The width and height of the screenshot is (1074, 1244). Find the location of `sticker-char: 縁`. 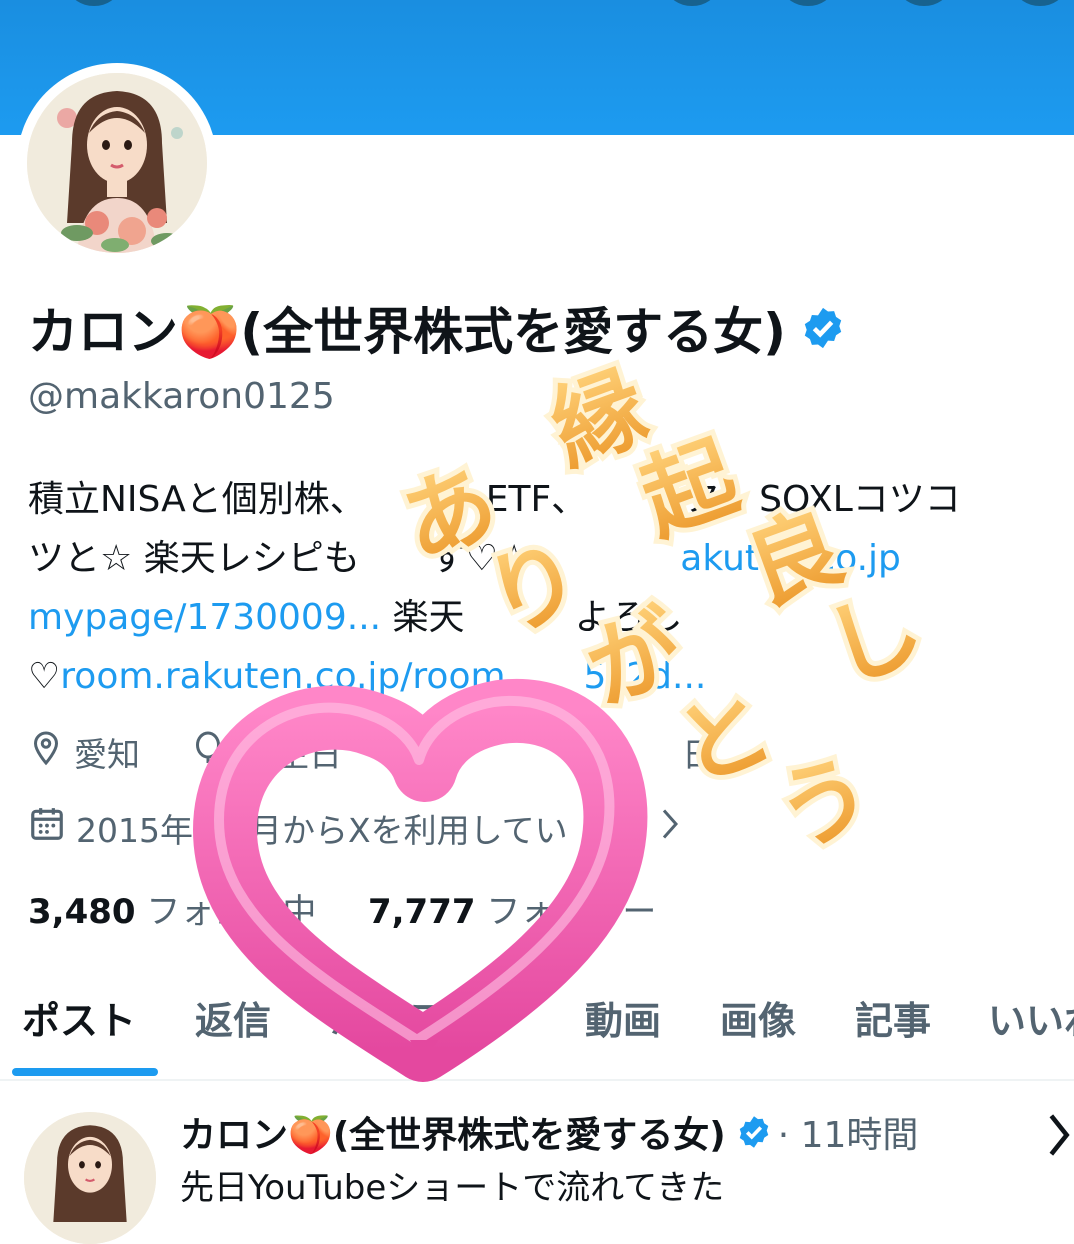

sticker-char: 縁 is located at coordinates (599, 419).